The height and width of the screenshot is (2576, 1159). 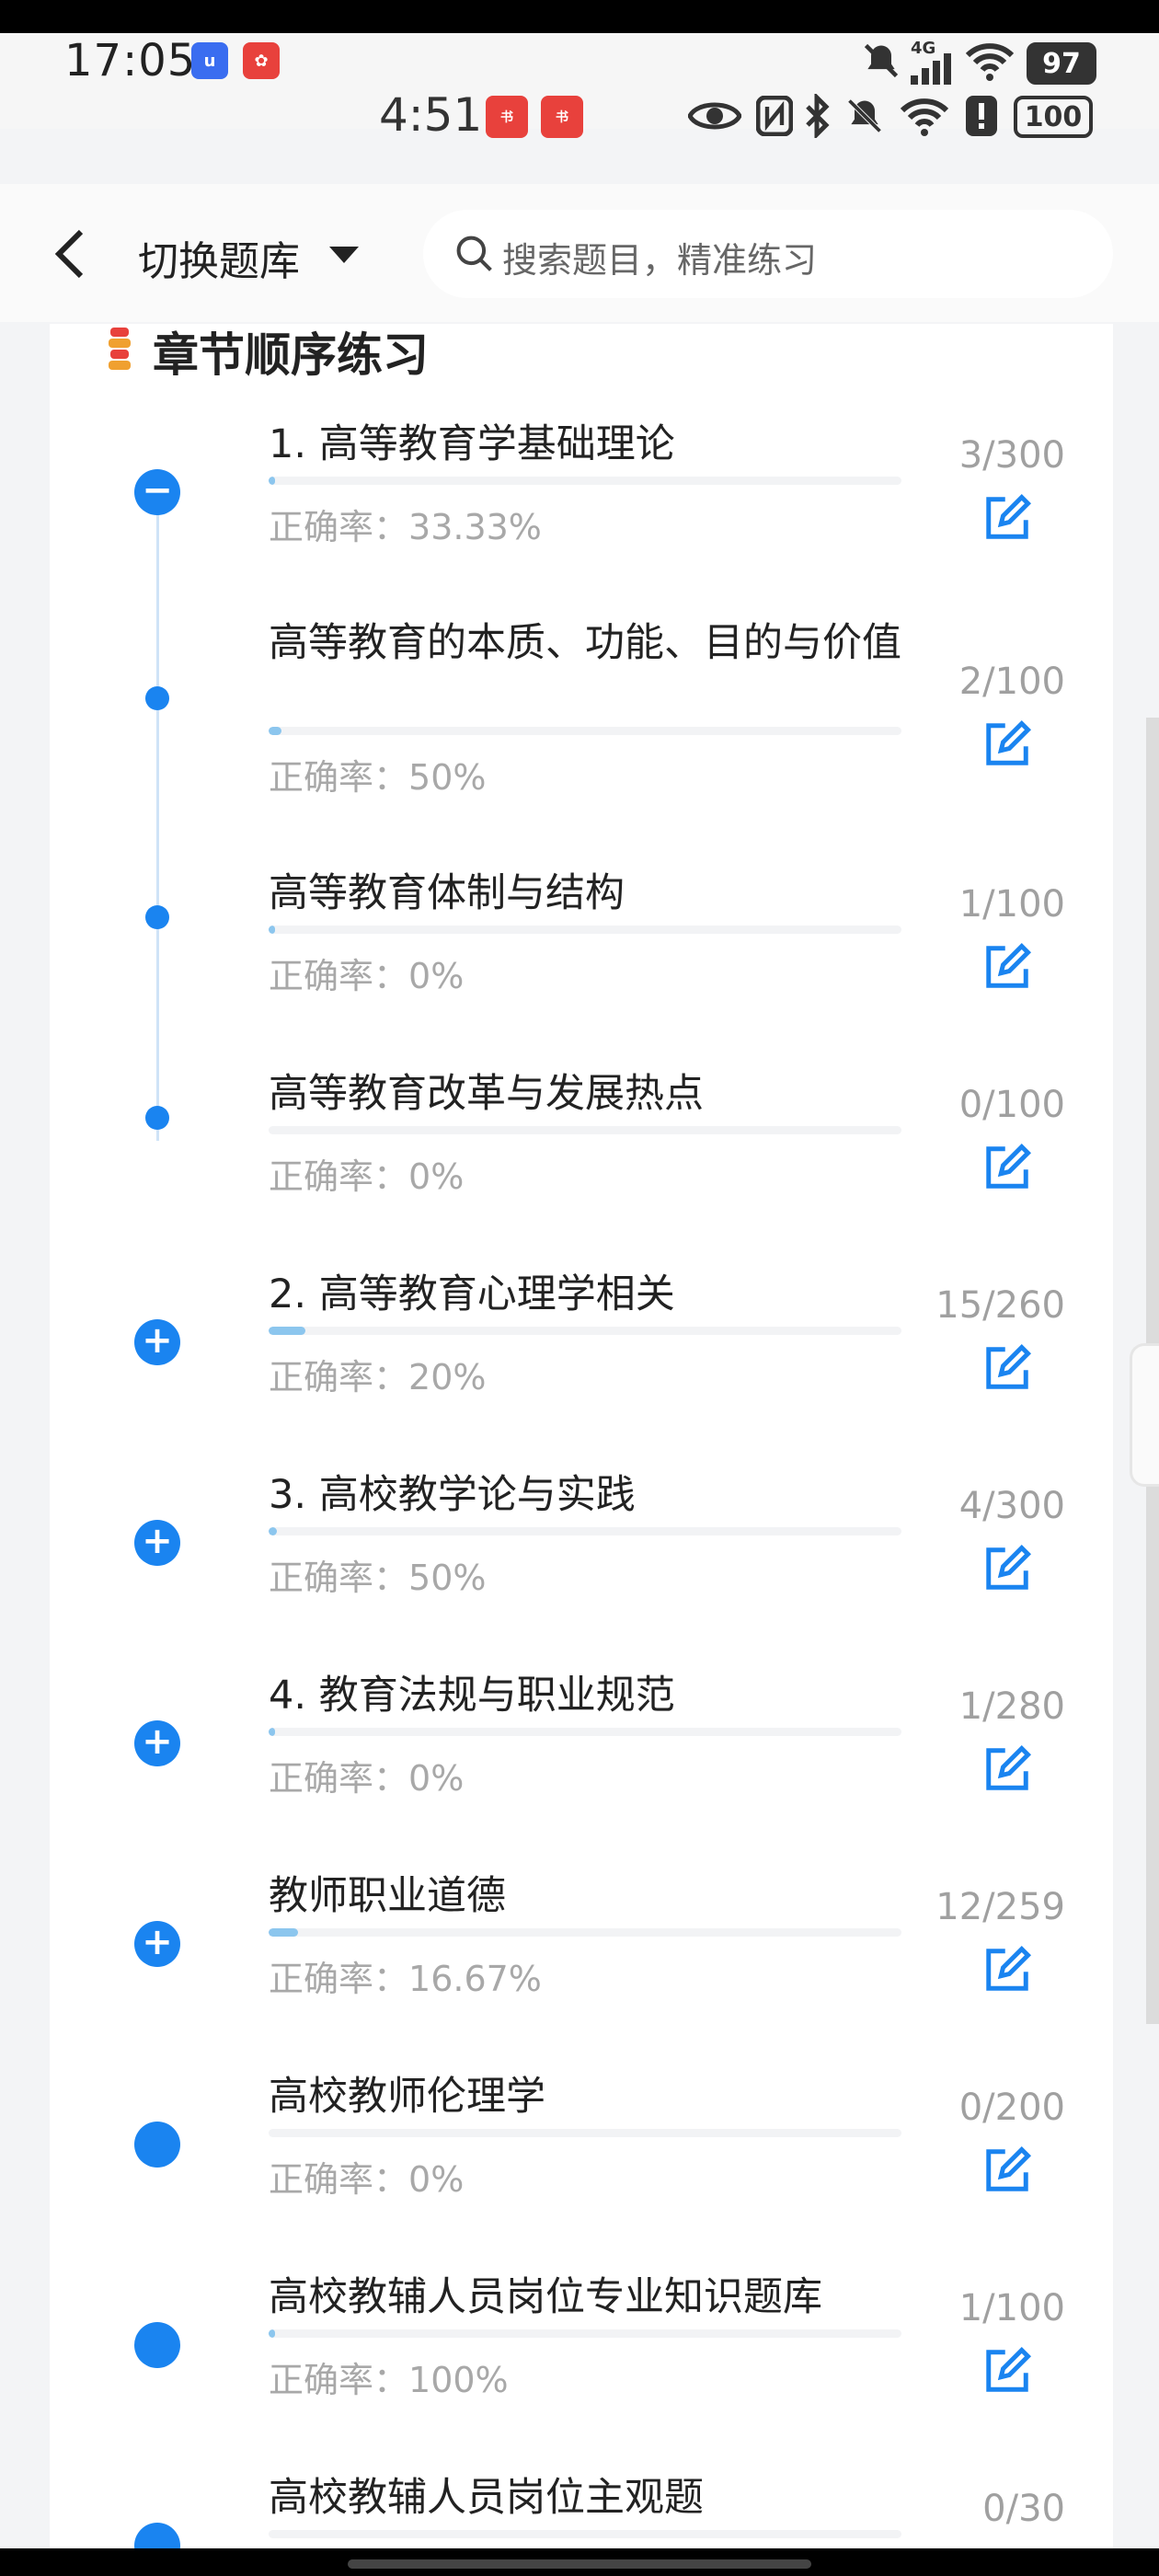 What do you see at coordinates (590, 1495) in the screenshot?
I see `chapter-title: 3. 高校教学论与实践` at bounding box center [590, 1495].